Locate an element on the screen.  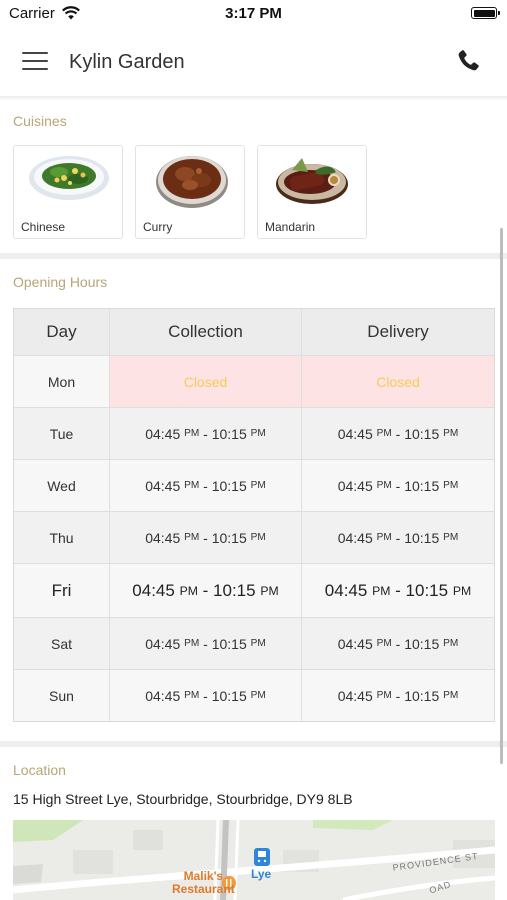
collection-closed: Closed is located at coordinates (206, 381).